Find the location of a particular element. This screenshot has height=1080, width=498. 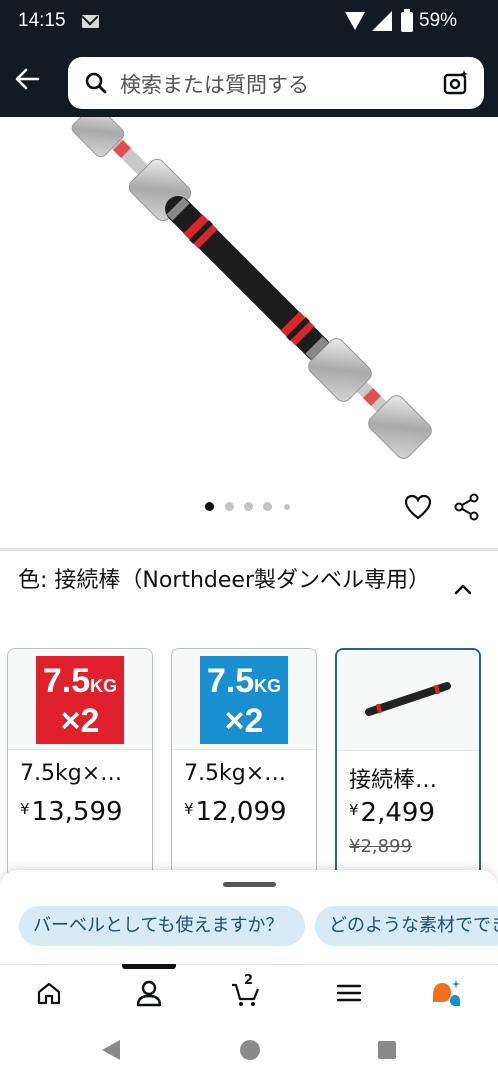

price-value: 12,099 is located at coordinates (241, 812).